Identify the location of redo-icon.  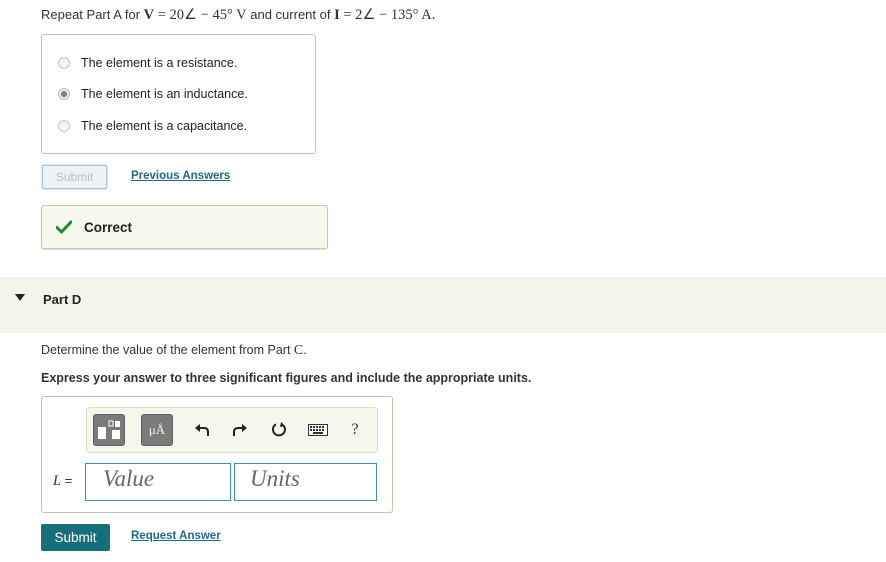
(240, 430).